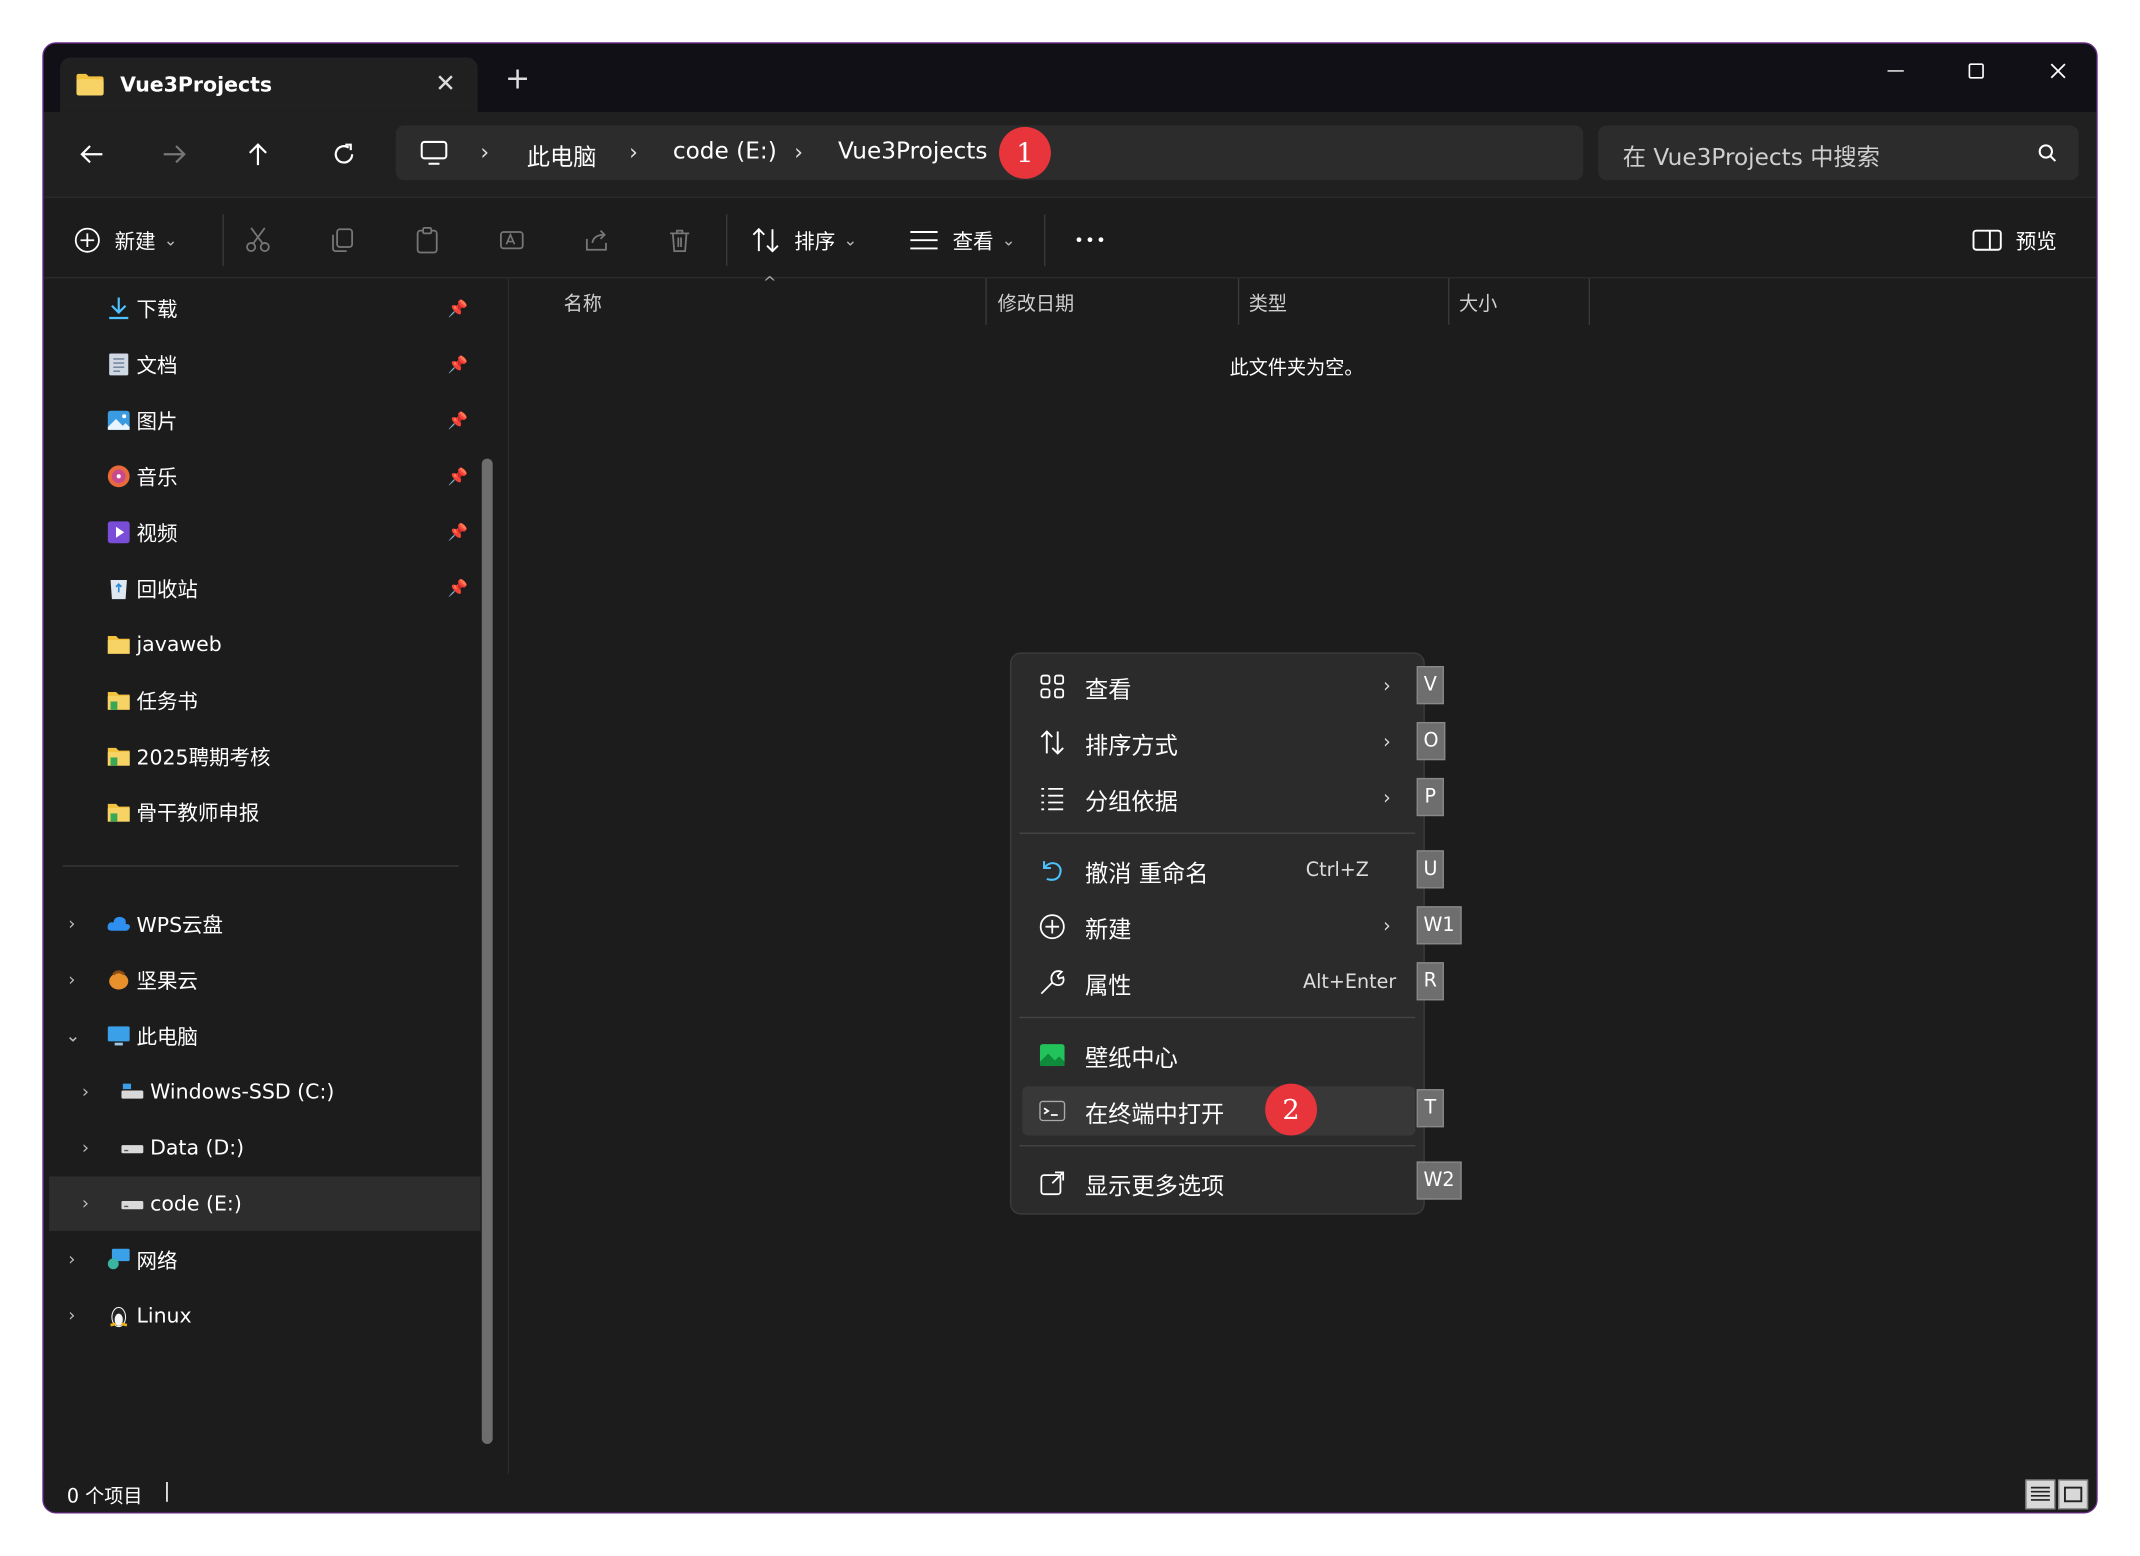 The width and height of the screenshot is (2140, 1556). What do you see at coordinates (167, 701) in the screenshot?
I see `sidebar-item-label: 任务书` at bounding box center [167, 701].